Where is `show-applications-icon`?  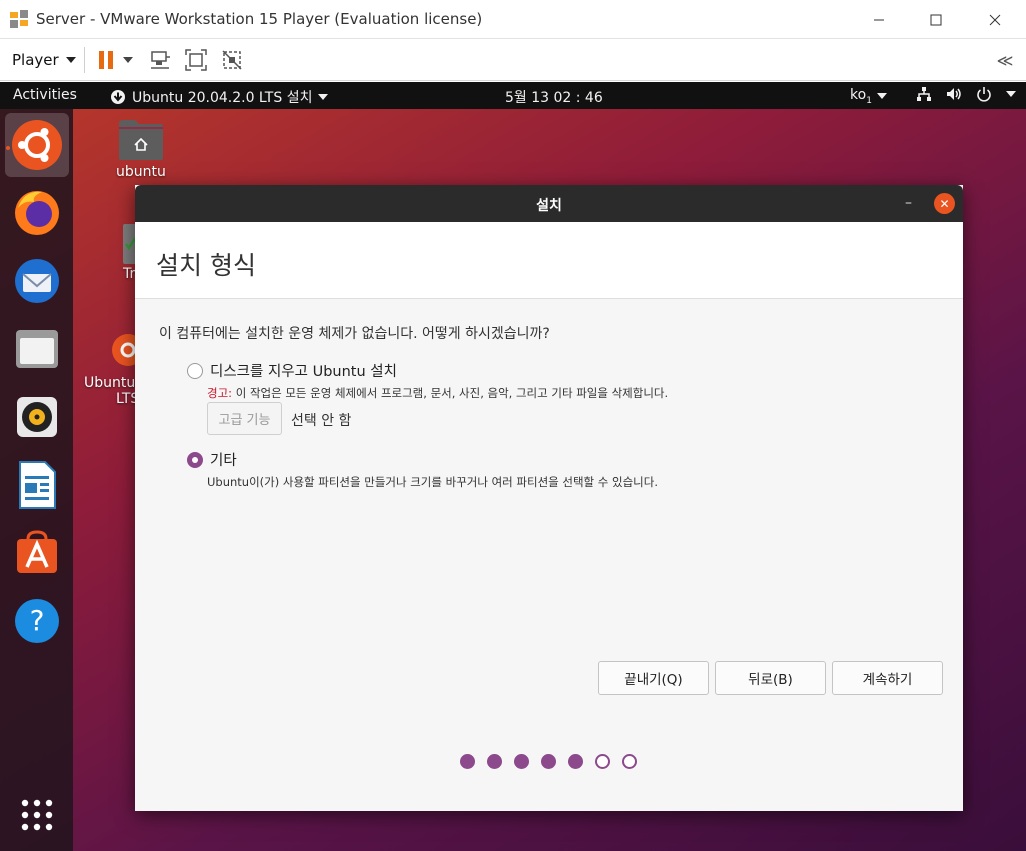
show-applications-icon is located at coordinates (37, 815).